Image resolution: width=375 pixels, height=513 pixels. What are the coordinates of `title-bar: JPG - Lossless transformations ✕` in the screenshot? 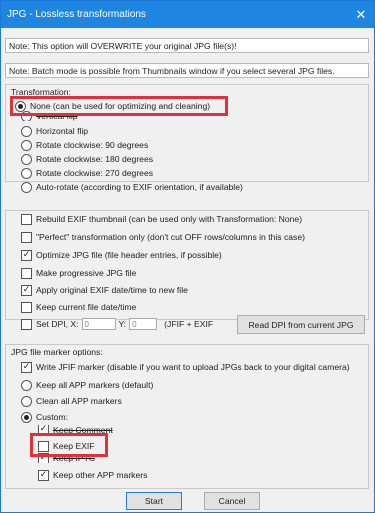 It's located at (187, 14).